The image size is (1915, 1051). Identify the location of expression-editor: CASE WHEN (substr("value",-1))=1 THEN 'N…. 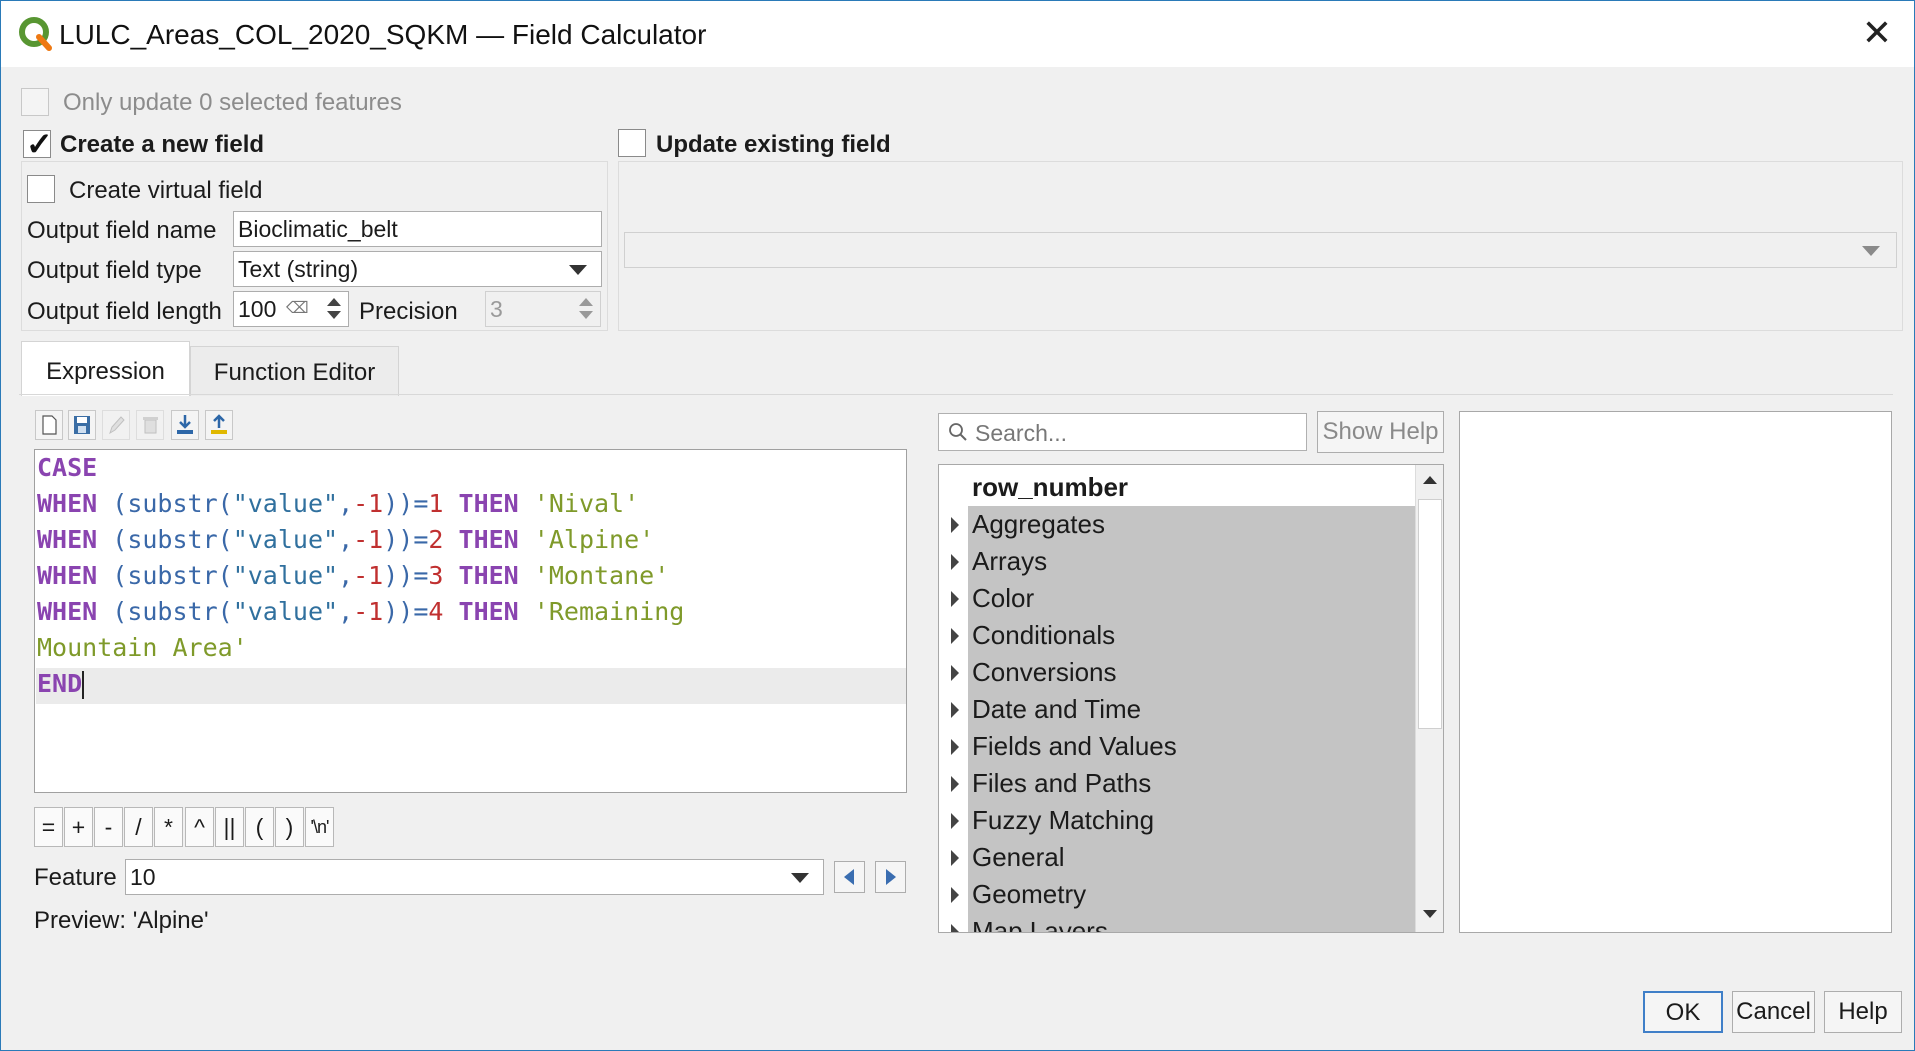
(470, 621).